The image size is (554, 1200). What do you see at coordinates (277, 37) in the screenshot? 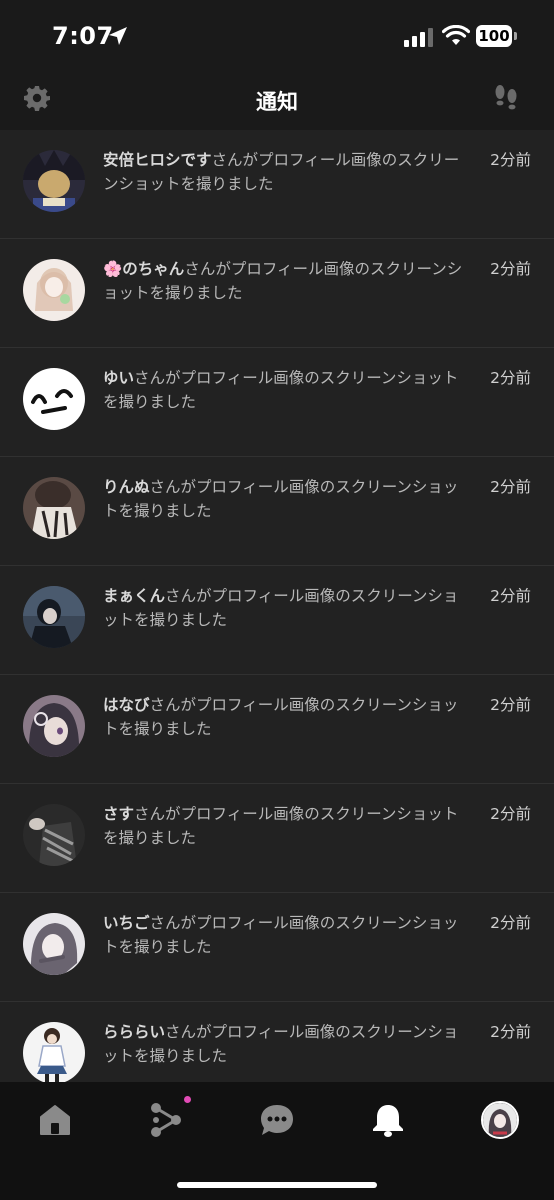
I see `status-bar: 7:07 100` at bounding box center [277, 37].